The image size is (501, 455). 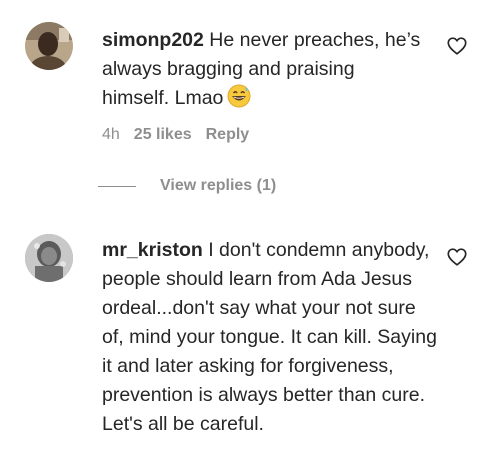 I want to click on reply-button: Reply, so click(x=228, y=135).